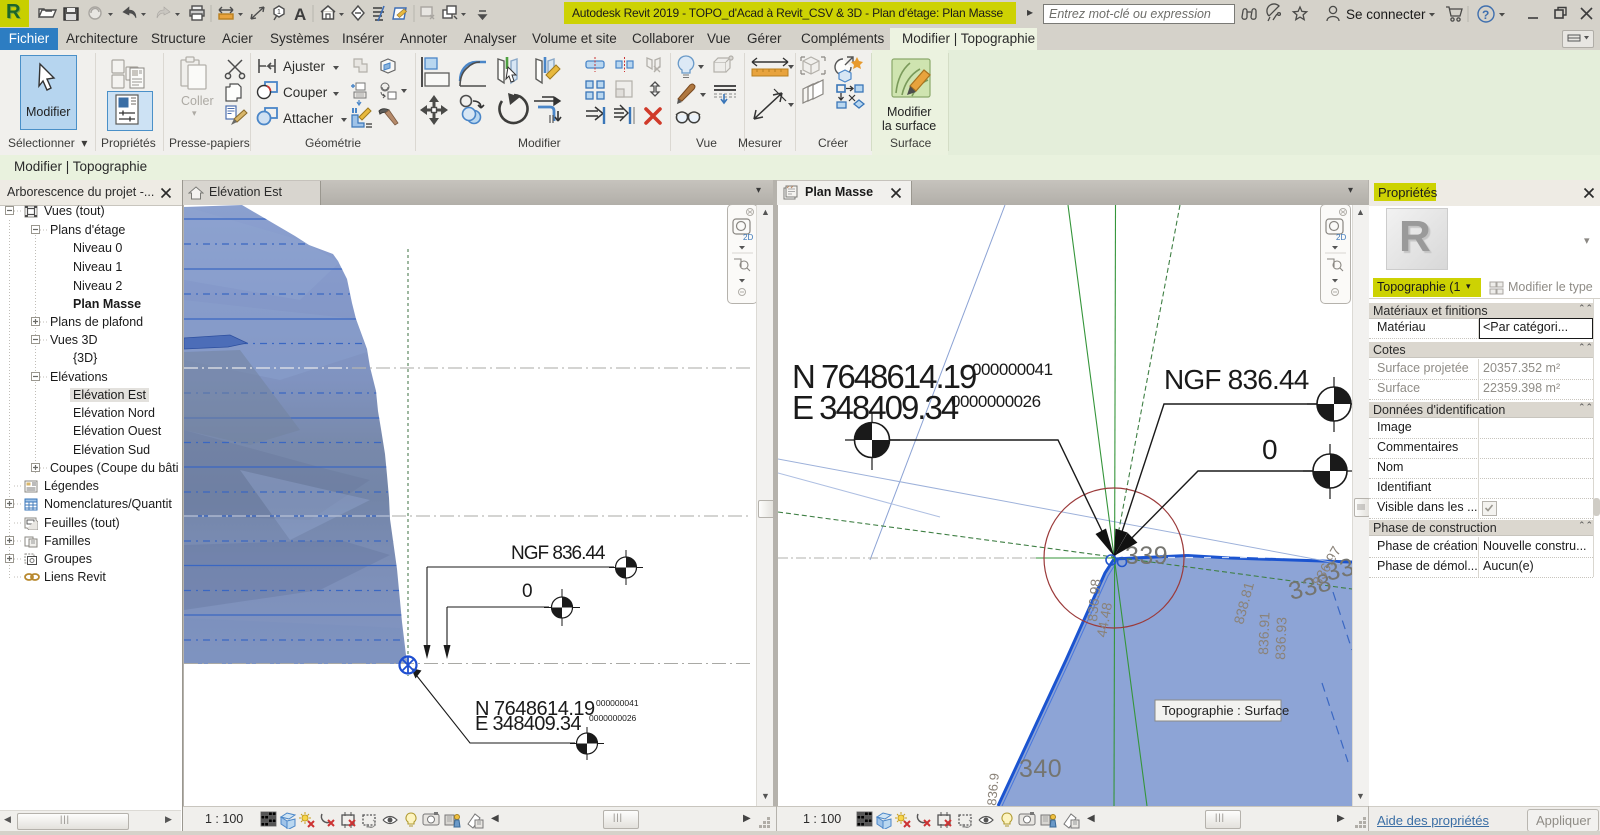  I want to click on svg-text: 836.91, so click(1263, 634).